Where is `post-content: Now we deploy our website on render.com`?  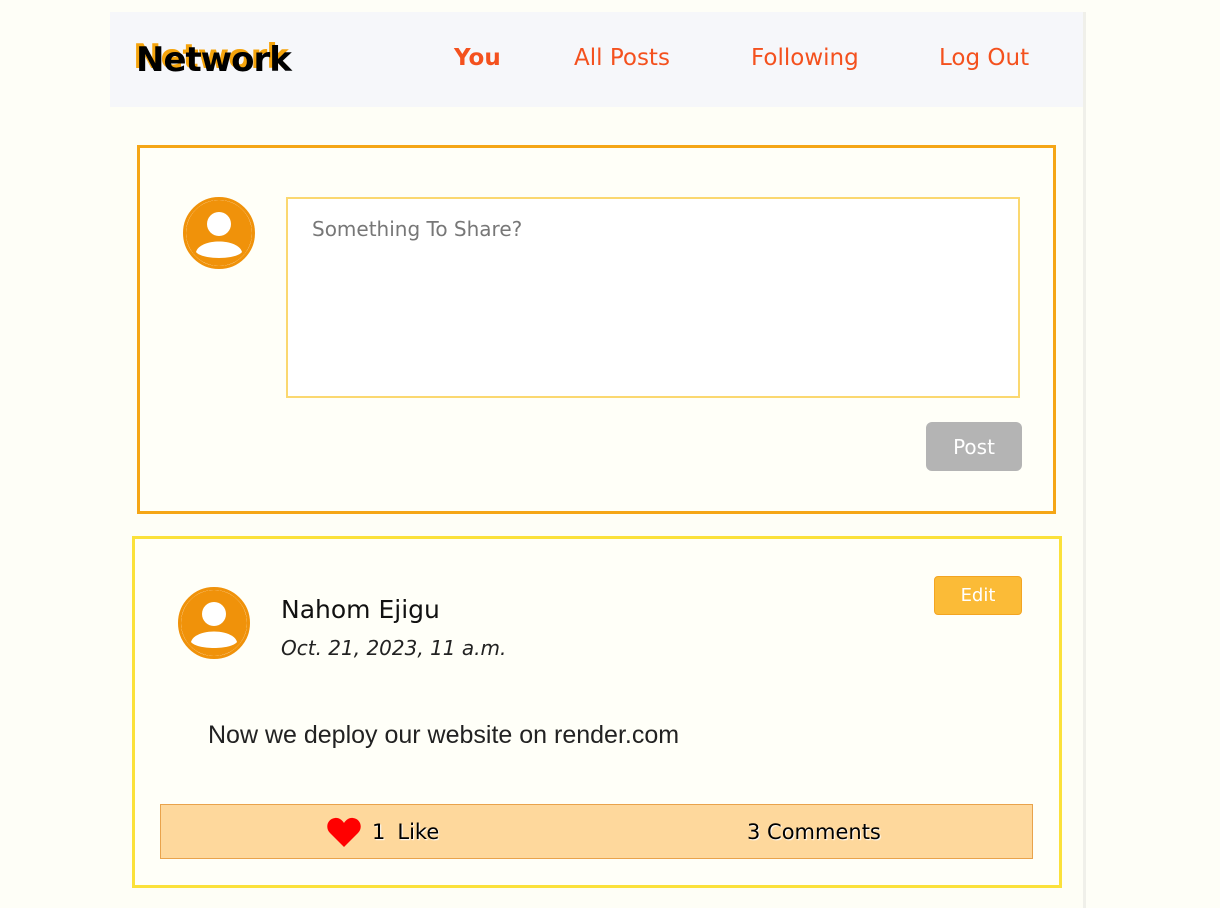 post-content: Now we deploy our website on render.com is located at coordinates (444, 735).